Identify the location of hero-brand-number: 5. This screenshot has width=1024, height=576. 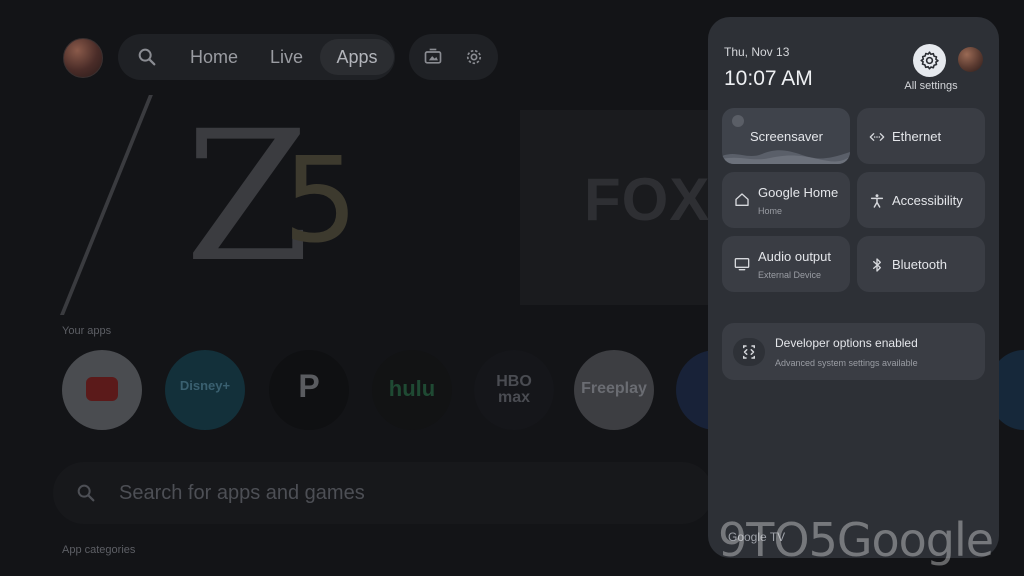
(321, 200).